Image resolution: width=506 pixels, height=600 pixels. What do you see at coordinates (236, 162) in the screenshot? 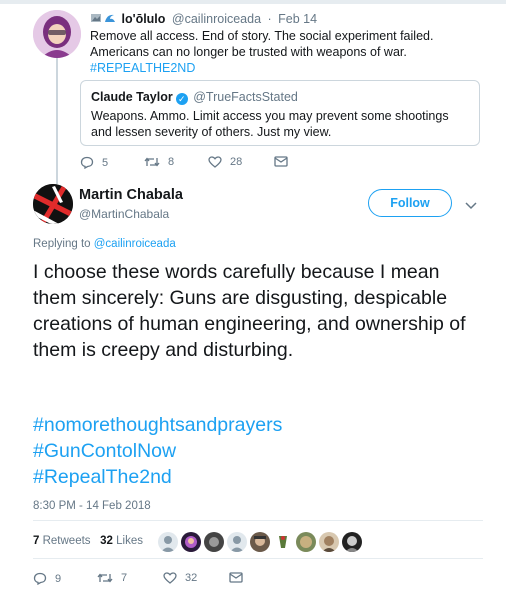
I see `like-count: 28` at bounding box center [236, 162].